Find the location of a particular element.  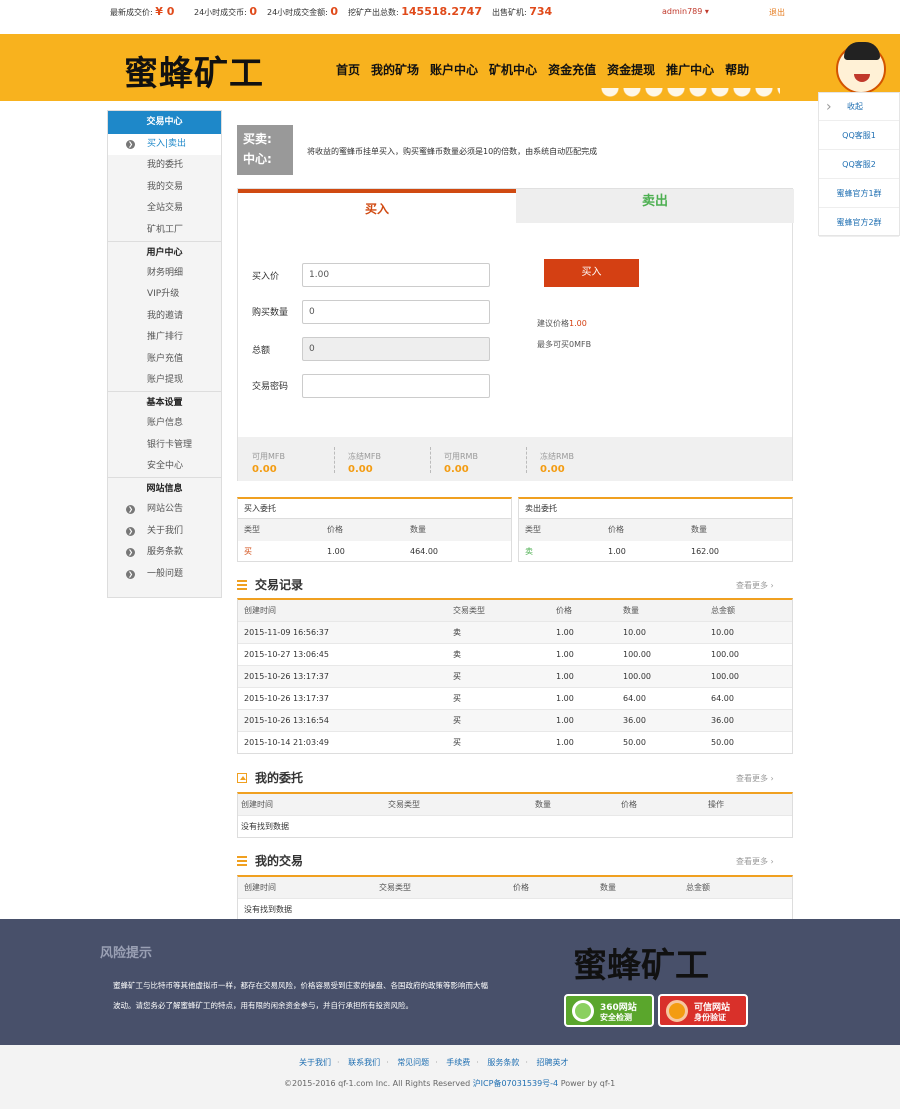

quantity-input: 0 is located at coordinates (396, 312).